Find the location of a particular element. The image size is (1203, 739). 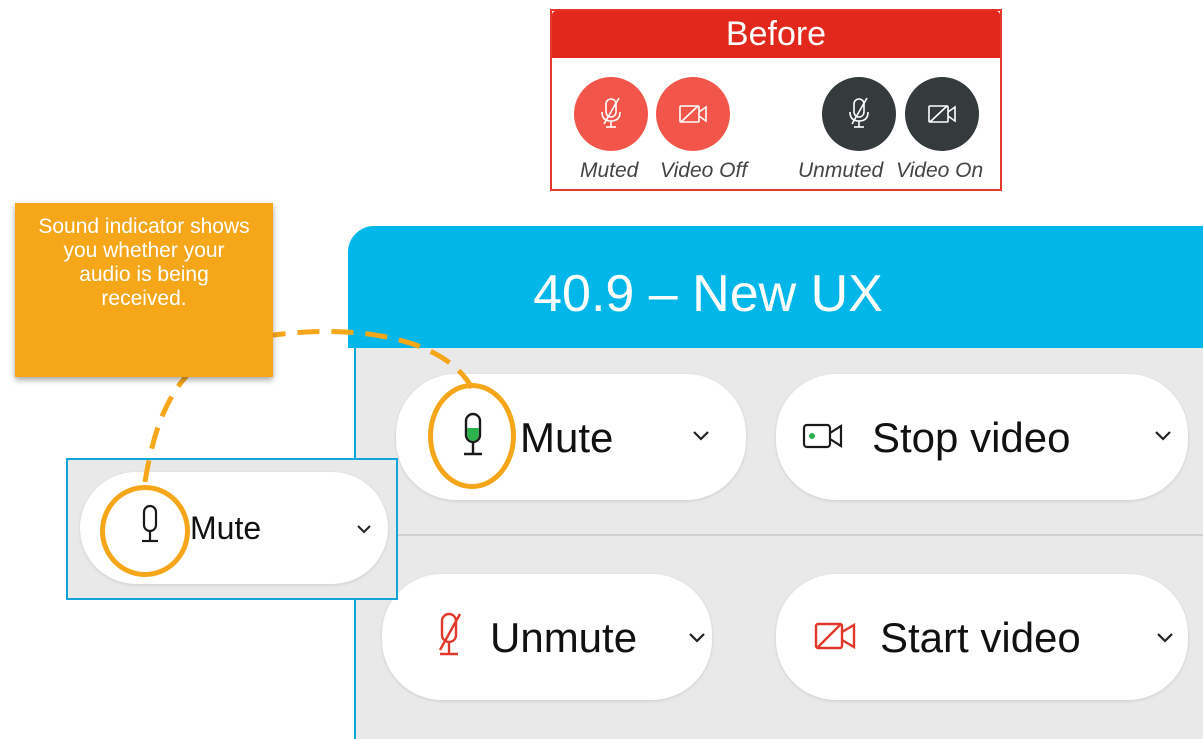

old-video-button-off is located at coordinates (693, 114).